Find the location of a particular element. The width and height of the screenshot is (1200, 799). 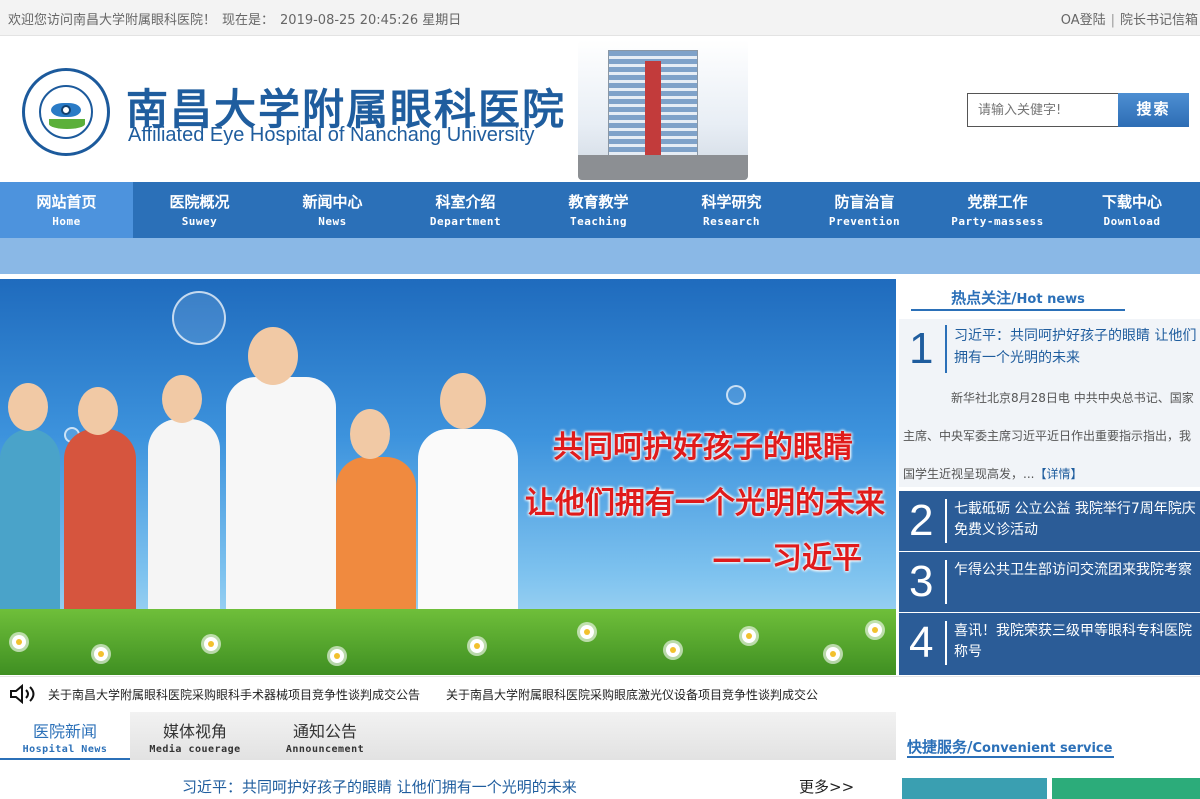

nav-label-cn: 新闻中心 is located at coordinates (332, 202).